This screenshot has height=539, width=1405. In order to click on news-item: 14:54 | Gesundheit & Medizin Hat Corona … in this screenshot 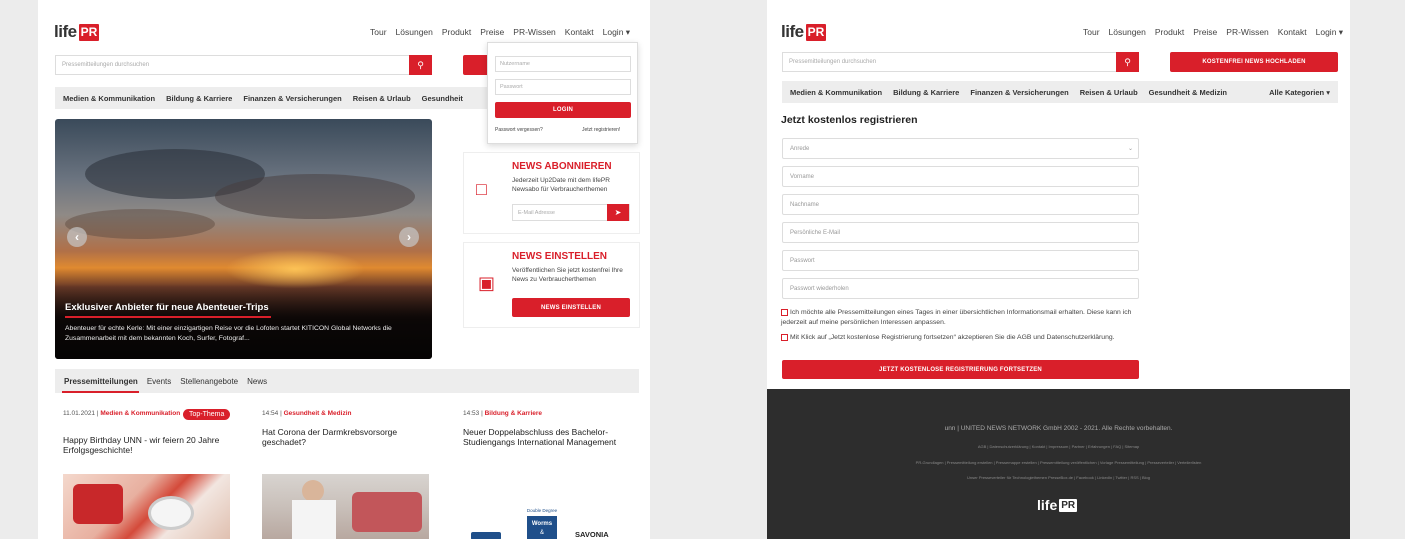, I will do `click(345, 470)`.